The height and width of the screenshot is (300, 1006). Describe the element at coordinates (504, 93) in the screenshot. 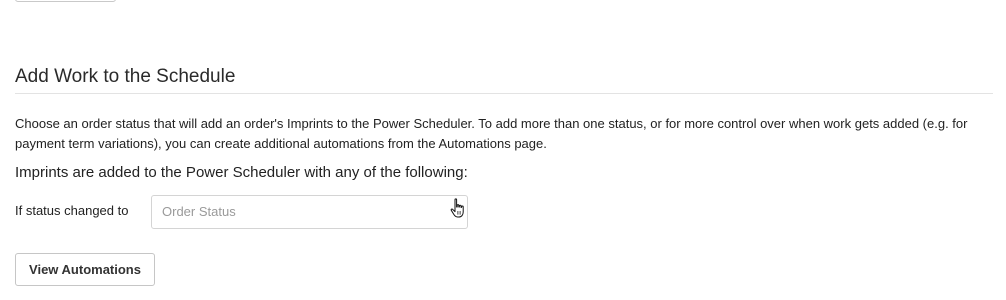

I see `title-divider` at that location.